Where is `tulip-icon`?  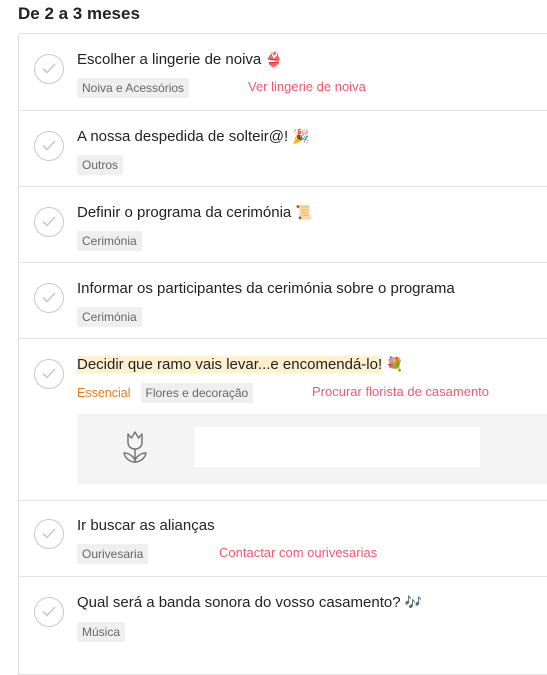
tulip-icon is located at coordinates (135, 447).